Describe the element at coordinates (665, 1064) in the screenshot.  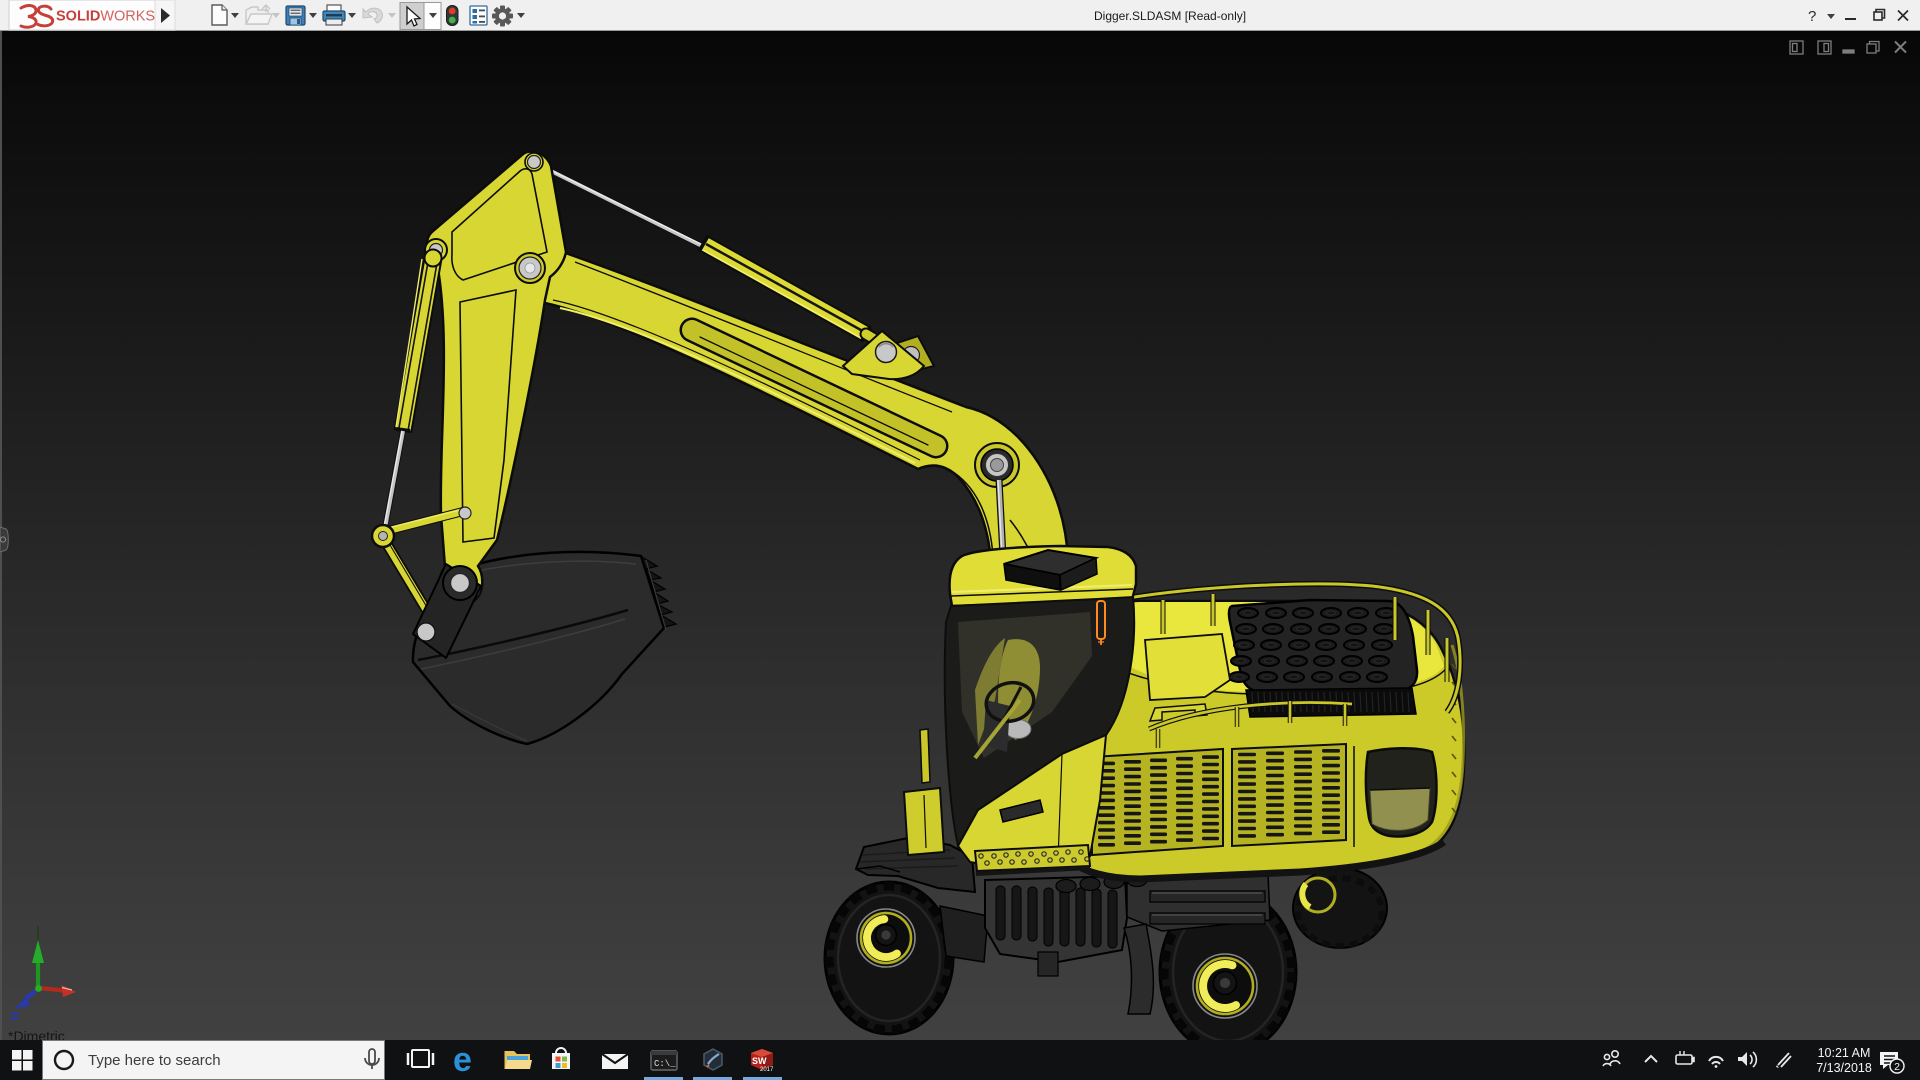
I see `svg-text: C:\_` at that location.